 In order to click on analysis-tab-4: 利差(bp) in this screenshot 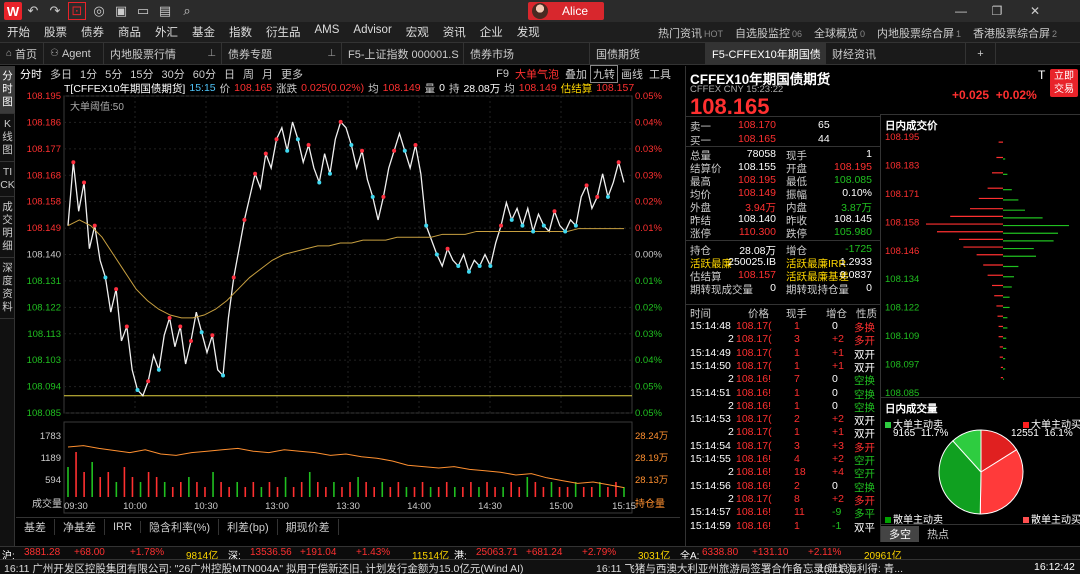, I will do `click(248, 526)`.